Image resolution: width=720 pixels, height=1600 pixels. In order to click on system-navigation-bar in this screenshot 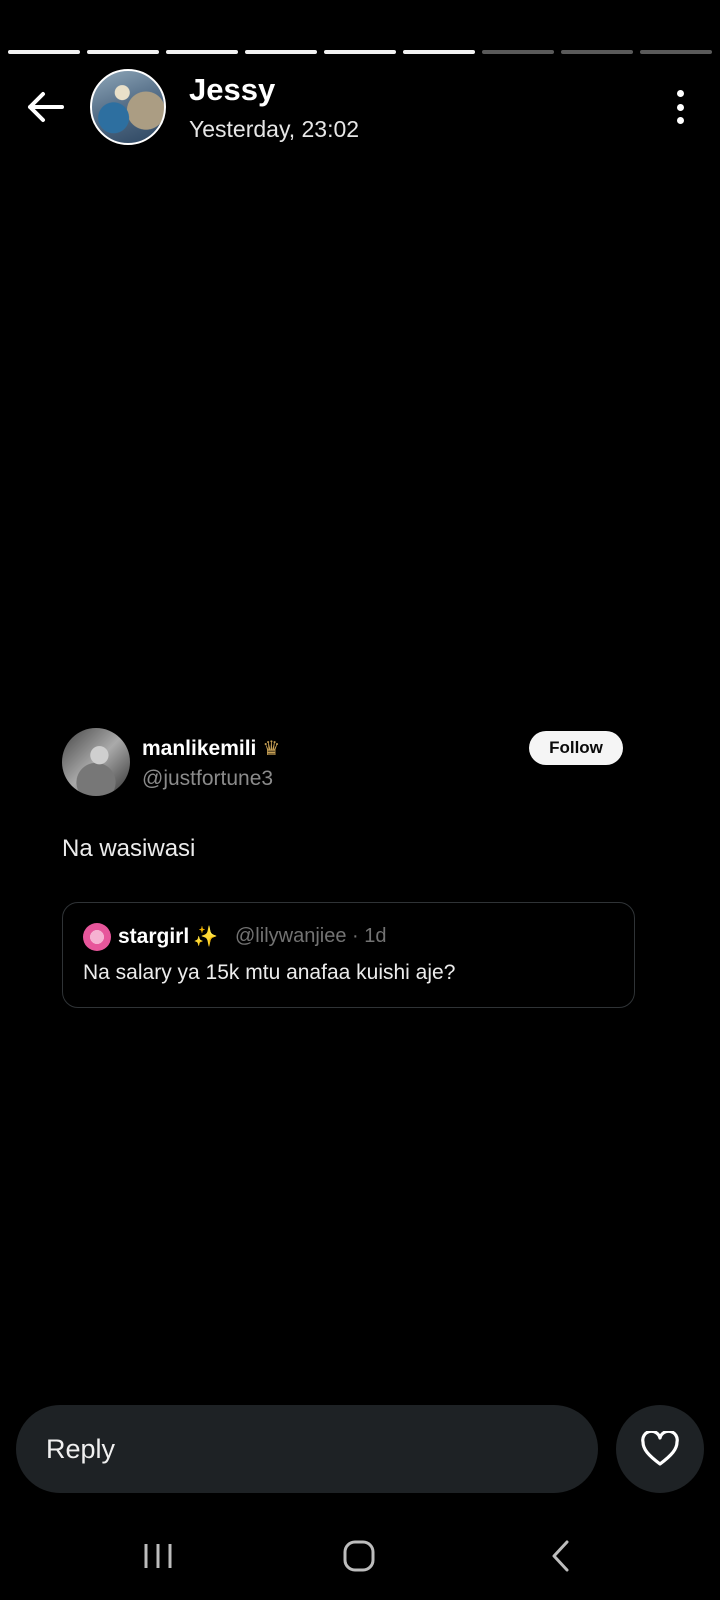, I will do `click(360, 1555)`.